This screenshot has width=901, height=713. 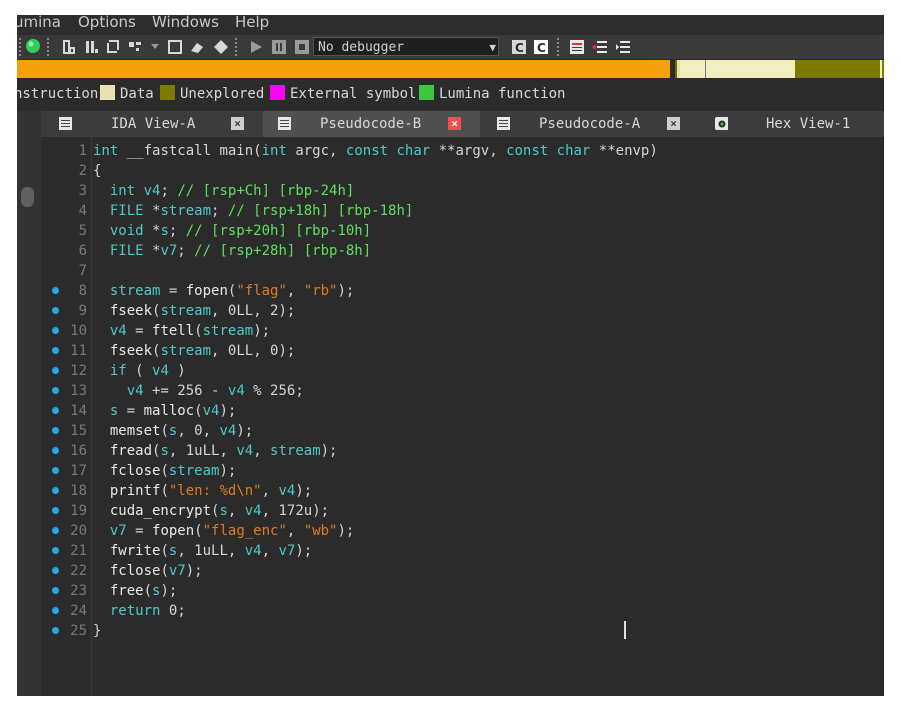 What do you see at coordinates (450, 491) in the screenshot?
I see `code-line: 18 printf("len: %d\n", v4);` at bounding box center [450, 491].